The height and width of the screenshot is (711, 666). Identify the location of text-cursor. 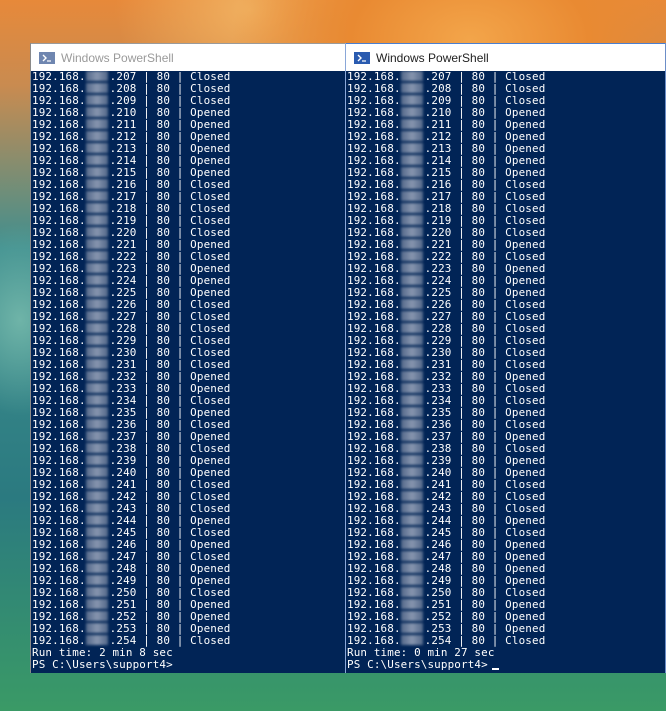
(495, 669).